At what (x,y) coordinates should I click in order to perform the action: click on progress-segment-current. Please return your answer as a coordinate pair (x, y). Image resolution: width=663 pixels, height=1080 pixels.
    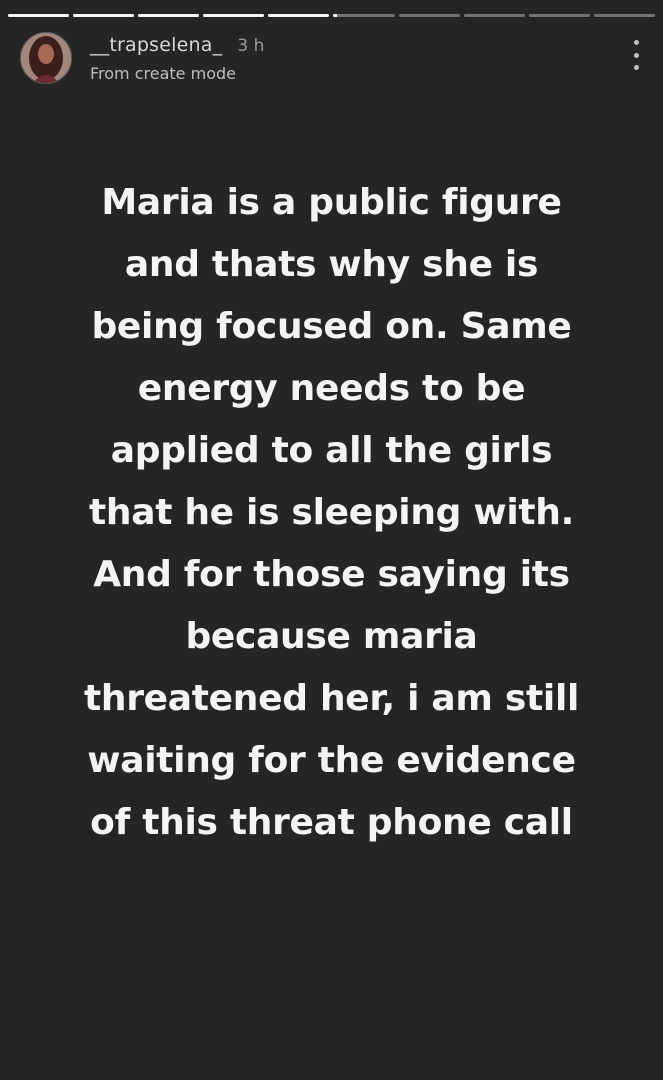
    Looking at the image, I should click on (364, 15).